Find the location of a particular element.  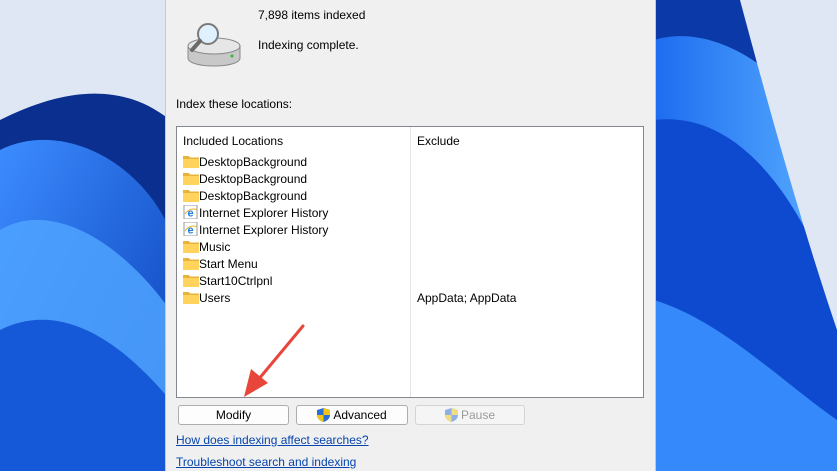

indexing-drive-icon is located at coordinates (214, 45).